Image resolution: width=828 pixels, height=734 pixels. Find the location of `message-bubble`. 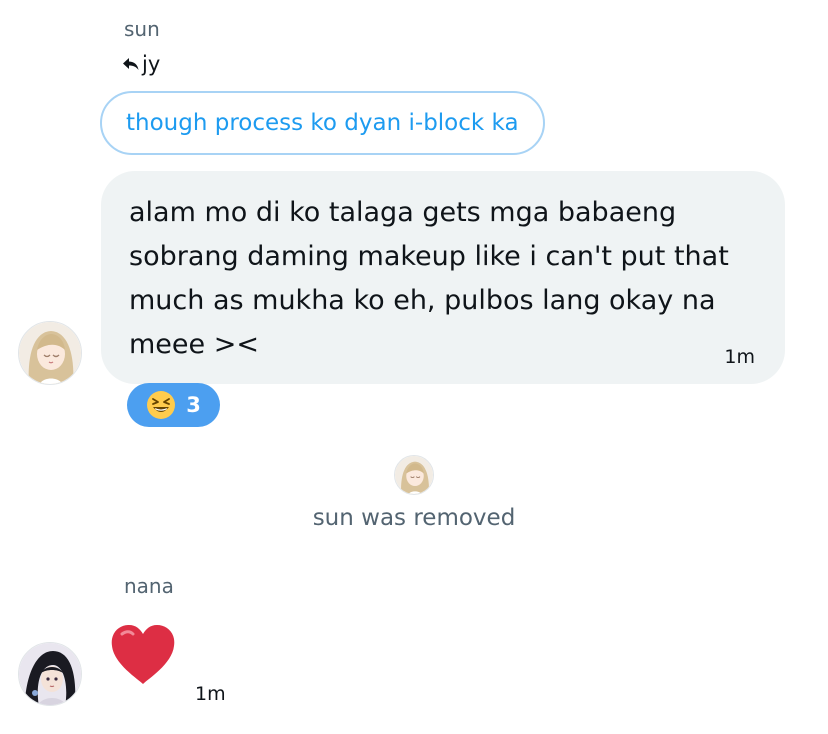

message-bubble is located at coordinates (143, 655).